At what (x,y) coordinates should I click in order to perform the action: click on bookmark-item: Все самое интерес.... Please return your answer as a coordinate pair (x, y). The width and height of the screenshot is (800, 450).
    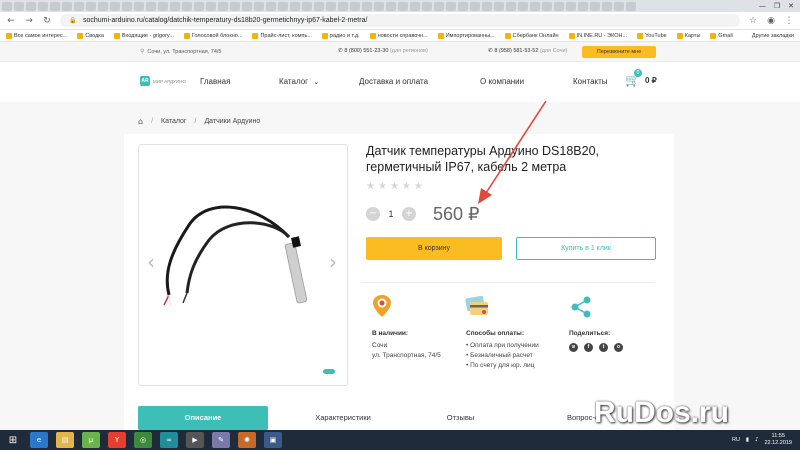
    Looking at the image, I should click on (36, 35).